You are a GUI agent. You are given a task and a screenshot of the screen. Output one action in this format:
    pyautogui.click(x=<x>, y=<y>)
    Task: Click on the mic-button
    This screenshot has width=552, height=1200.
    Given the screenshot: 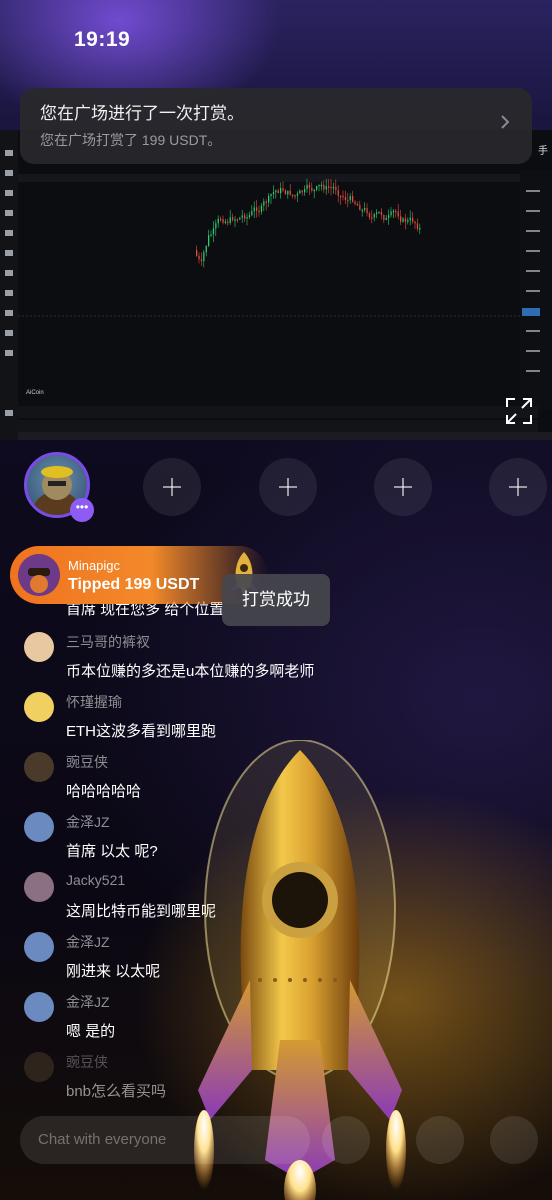 What is the action you would take?
    pyautogui.click(x=346, y=1140)
    